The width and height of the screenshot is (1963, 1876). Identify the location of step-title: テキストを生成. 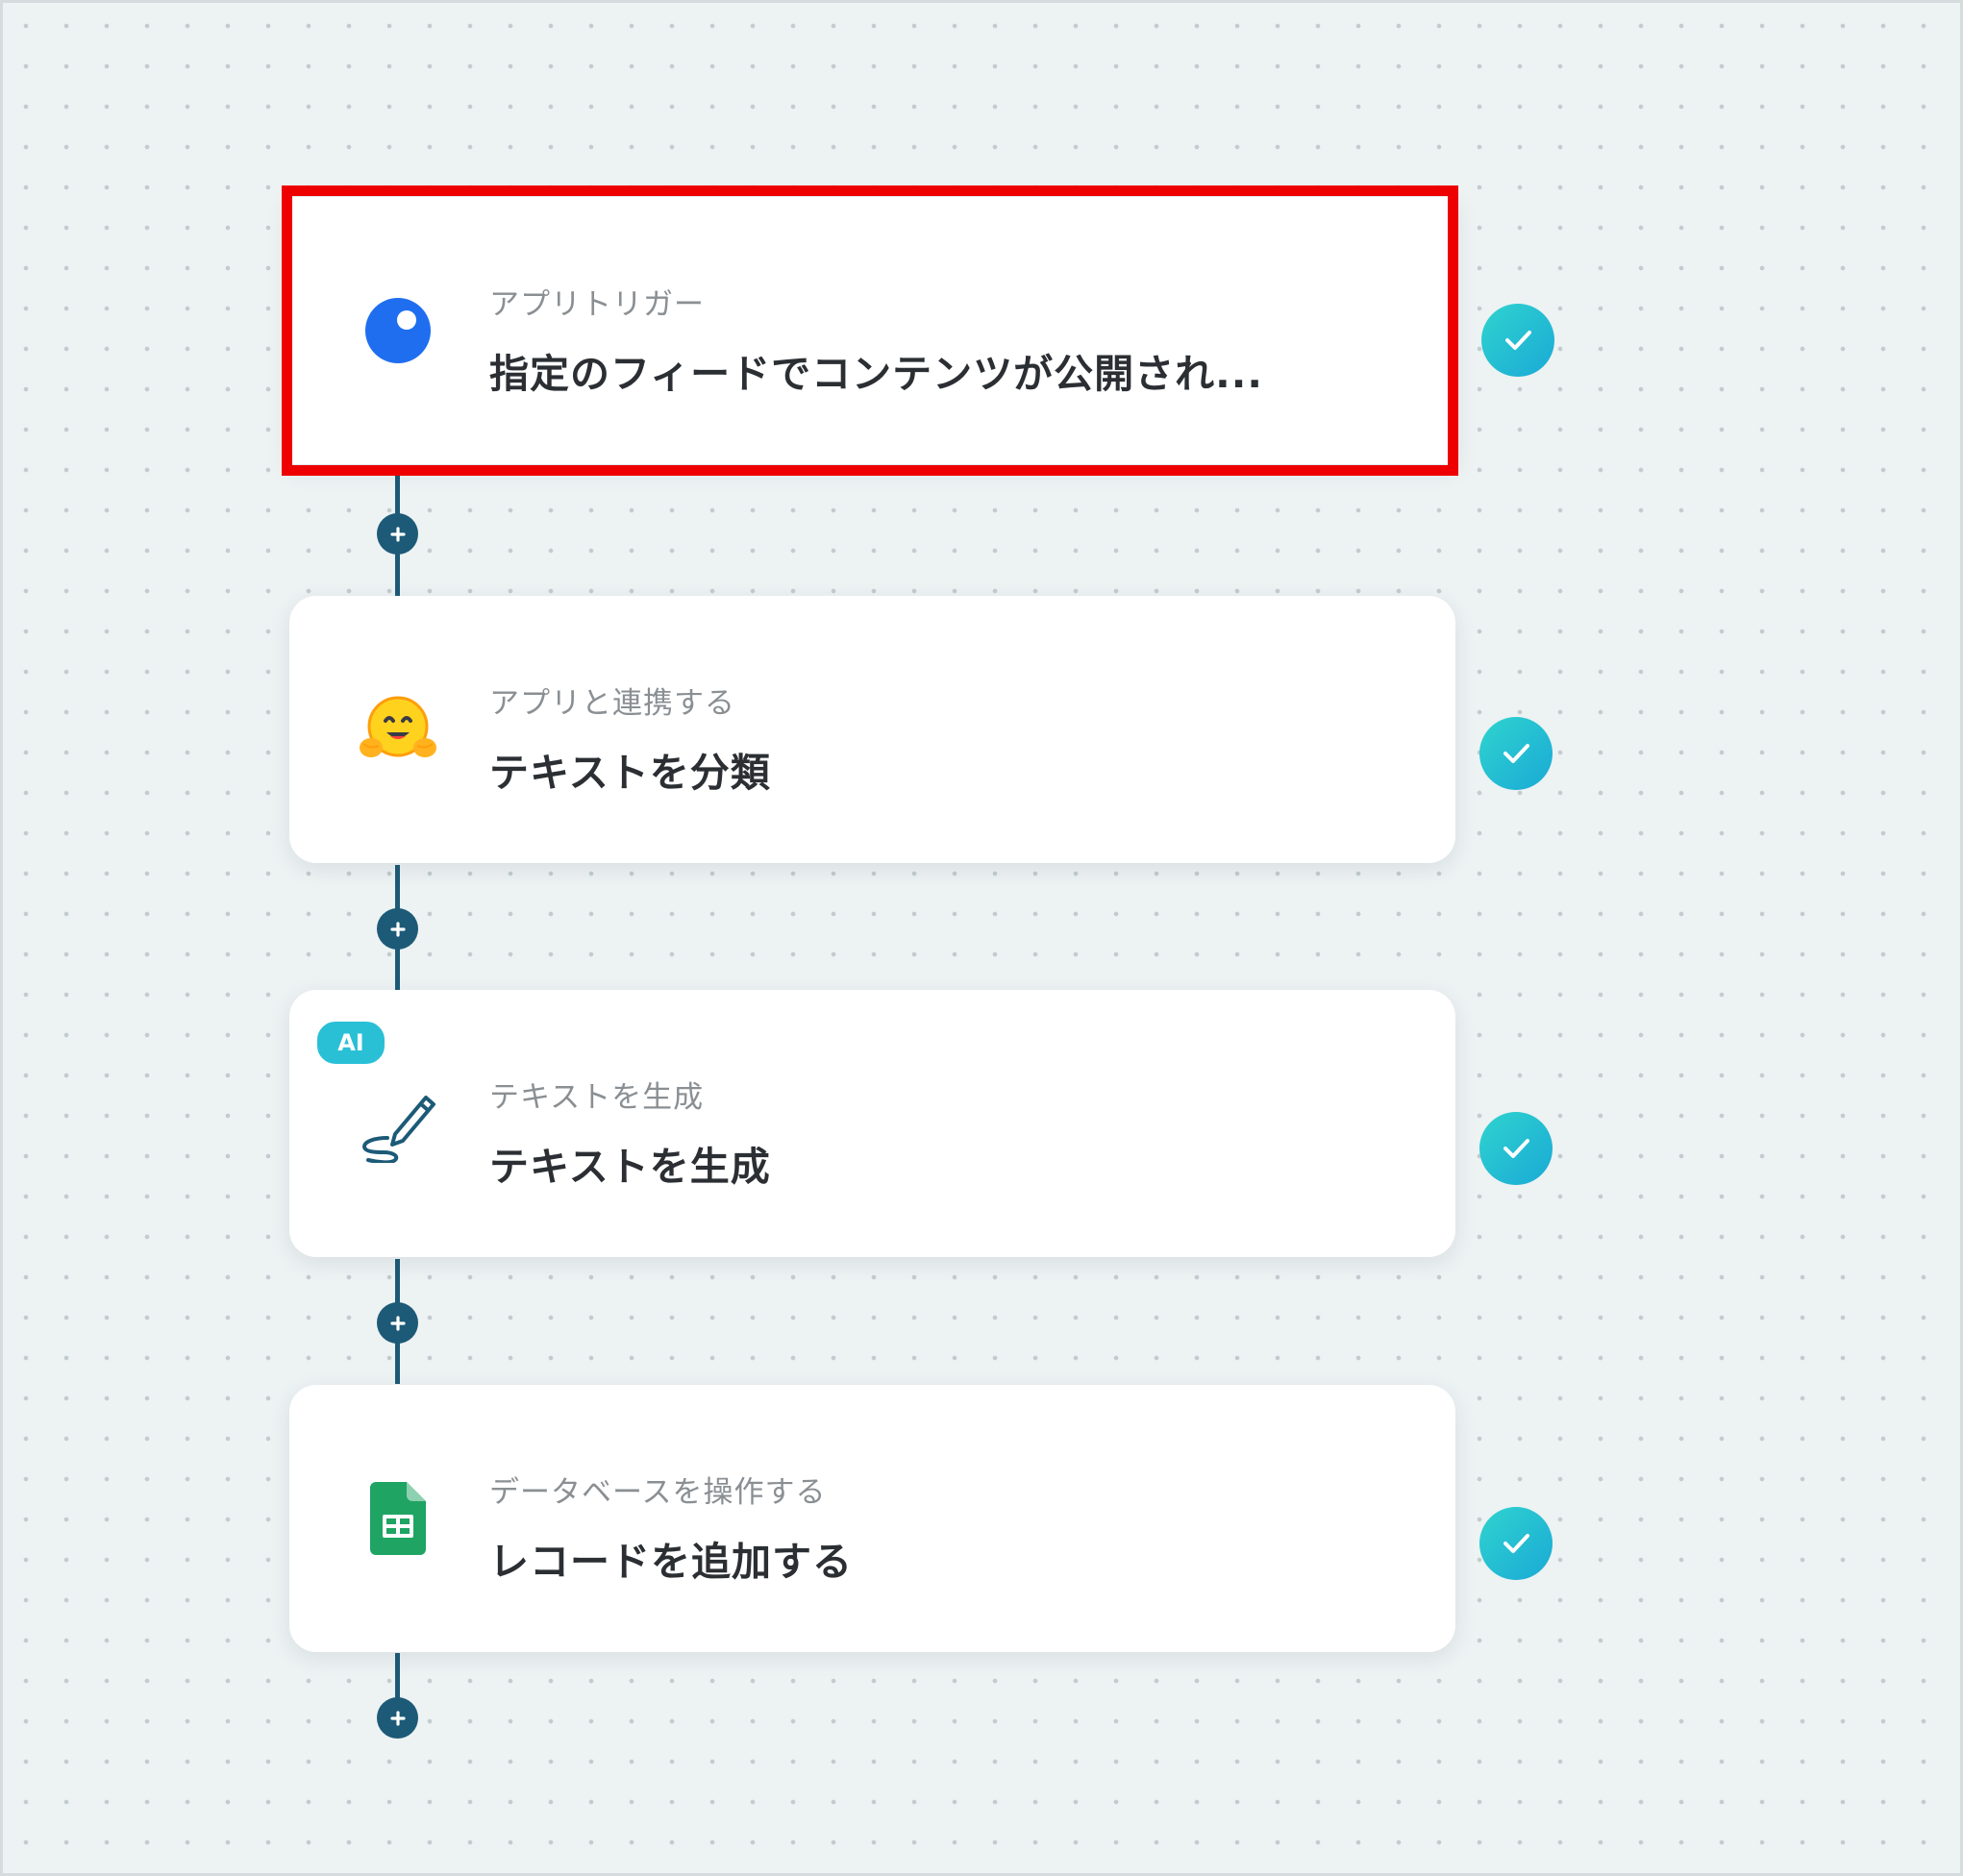
(630, 1167).